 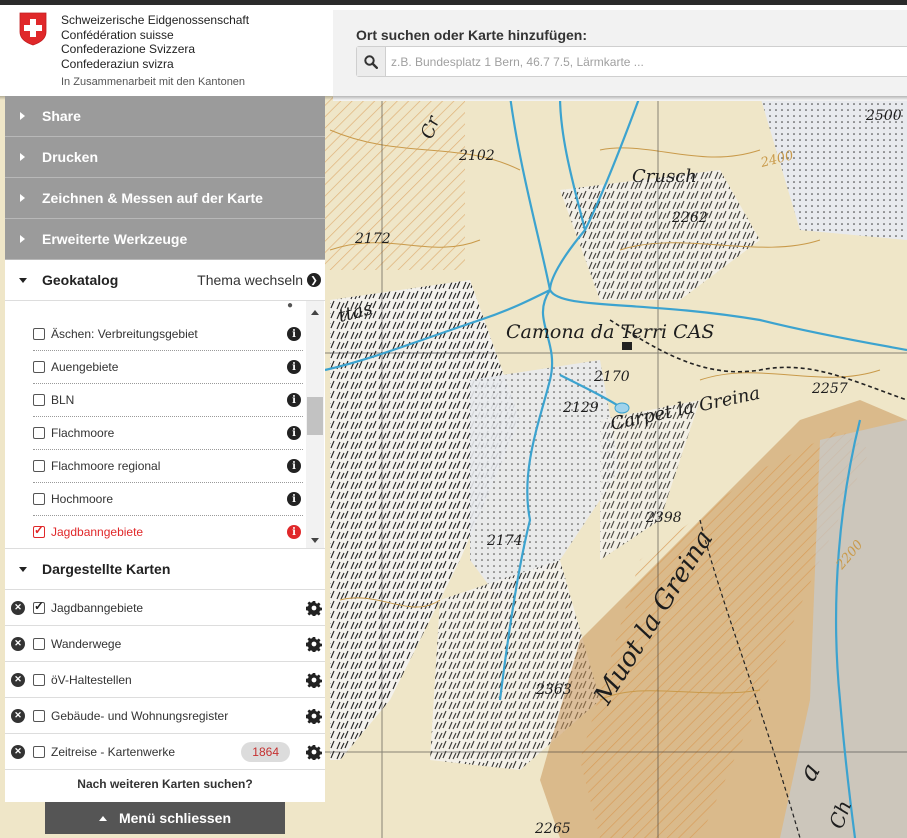 I want to click on catalog-item: Flachmoore regional i, so click(x=168, y=466).